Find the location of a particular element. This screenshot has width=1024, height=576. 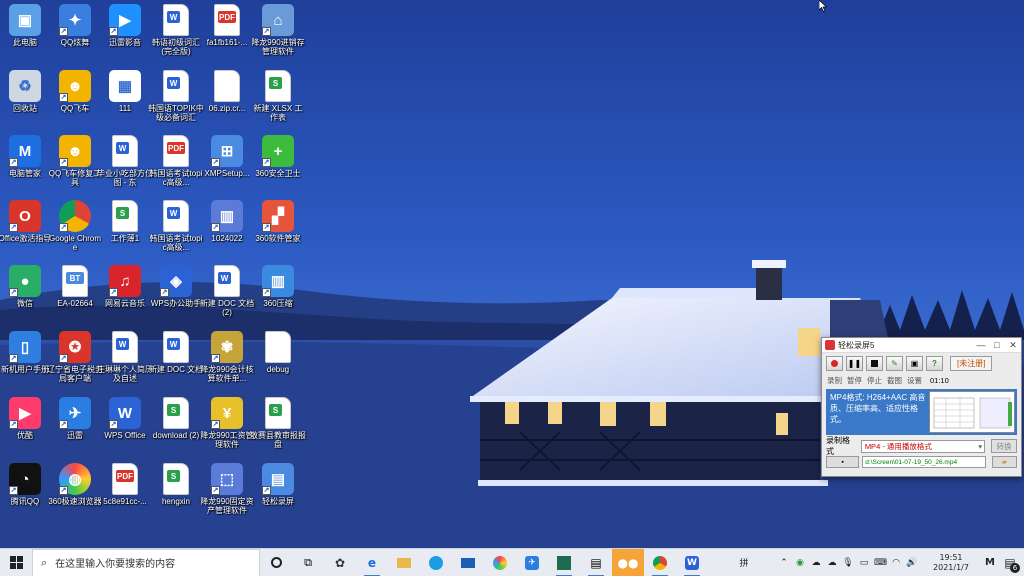

desktop-icon: ▥ ↗ 1024022 is located at coordinates (227, 221).